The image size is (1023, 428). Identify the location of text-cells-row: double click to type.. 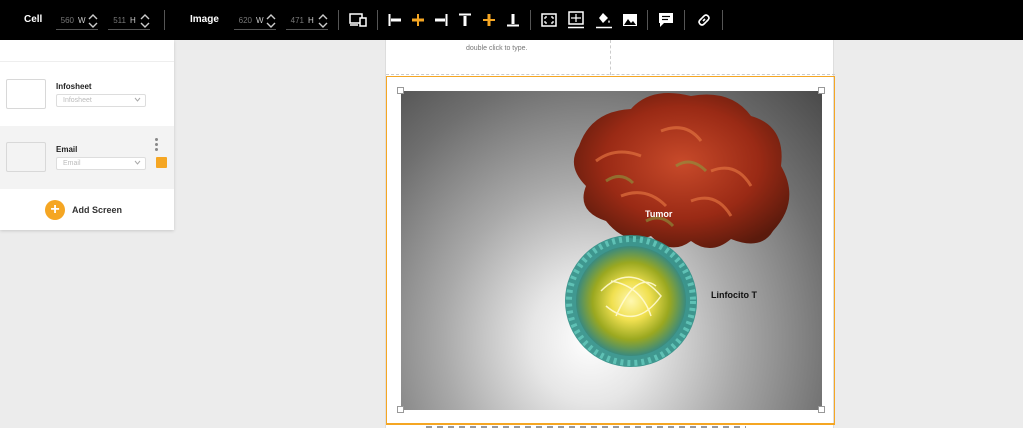
(610, 57).